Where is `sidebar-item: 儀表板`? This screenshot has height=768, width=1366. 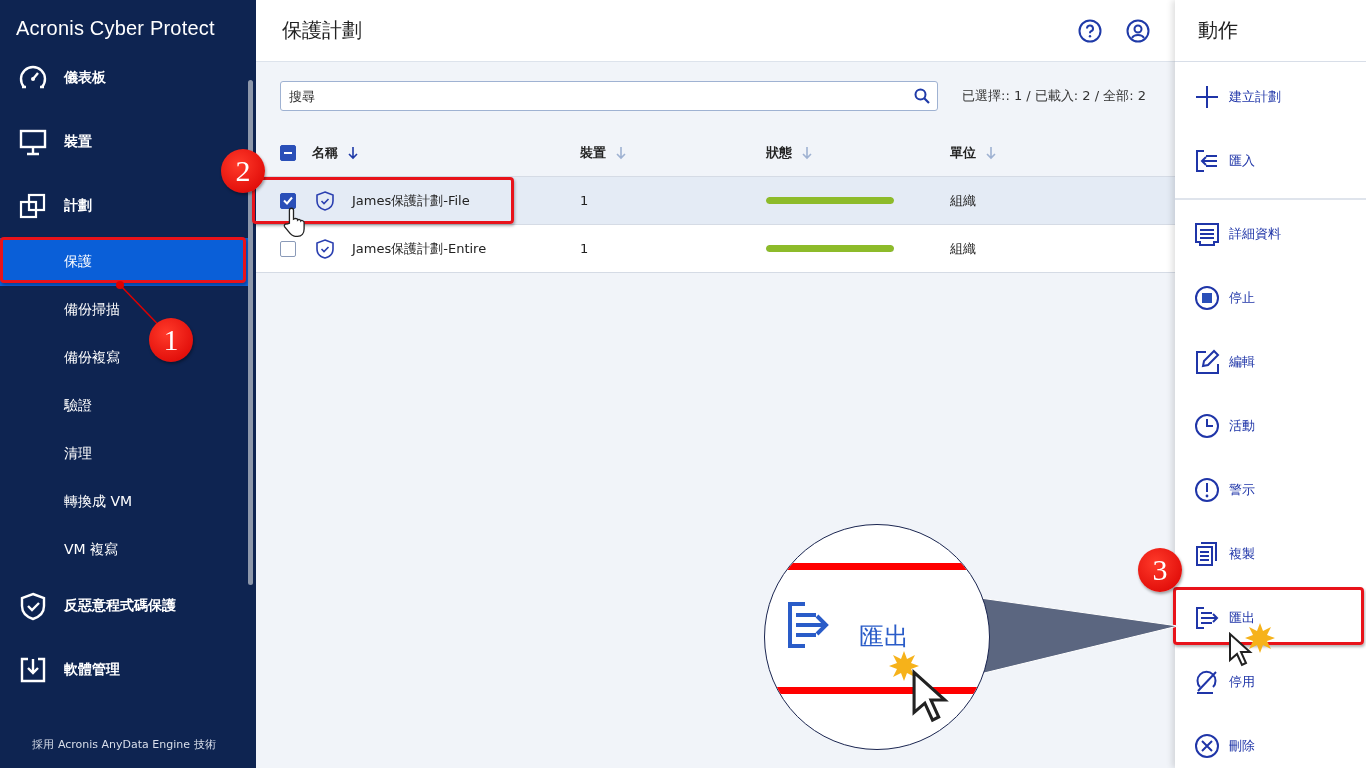 sidebar-item: 儀表板 is located at coordinates (53, 78).